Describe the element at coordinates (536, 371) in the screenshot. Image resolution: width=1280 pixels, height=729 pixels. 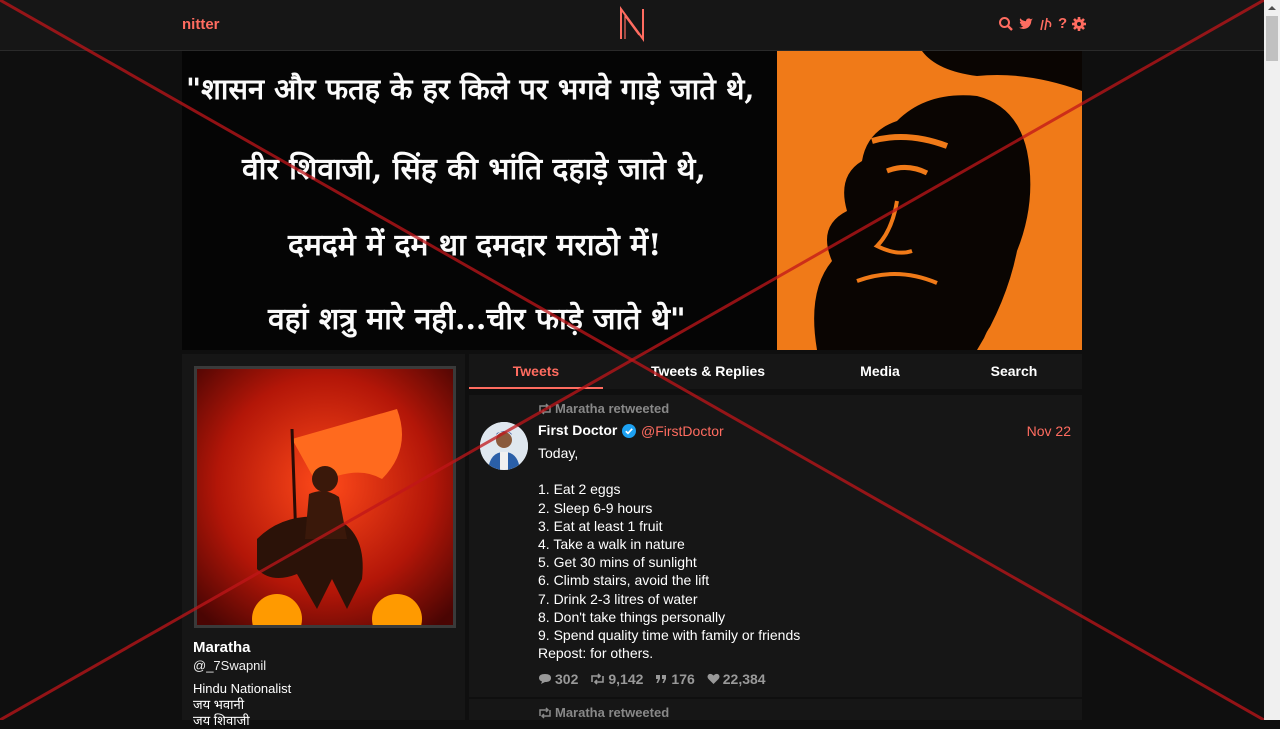
I see `tab-tweets: Tweets` at that location.